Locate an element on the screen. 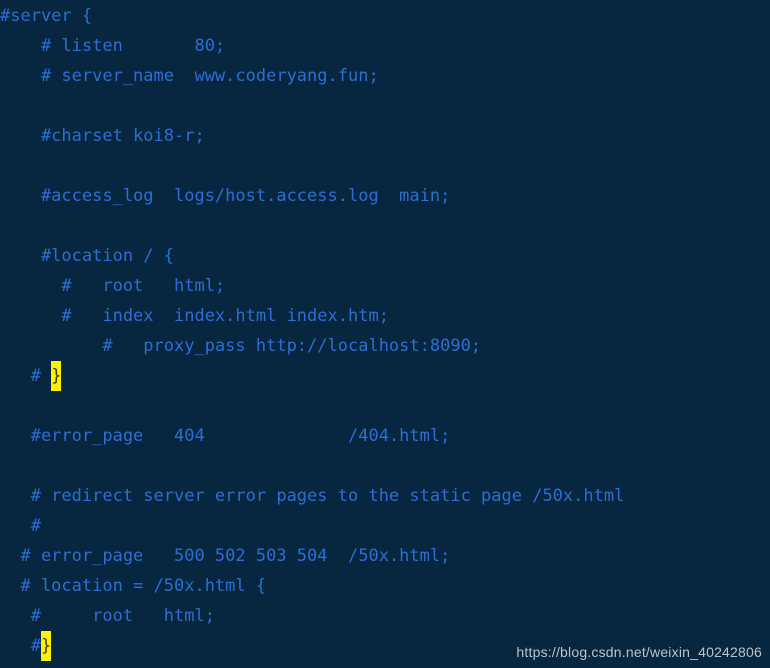 The image size is (770, 668). code-line: #charset koi8-r; is located at coordinates (385, 136).